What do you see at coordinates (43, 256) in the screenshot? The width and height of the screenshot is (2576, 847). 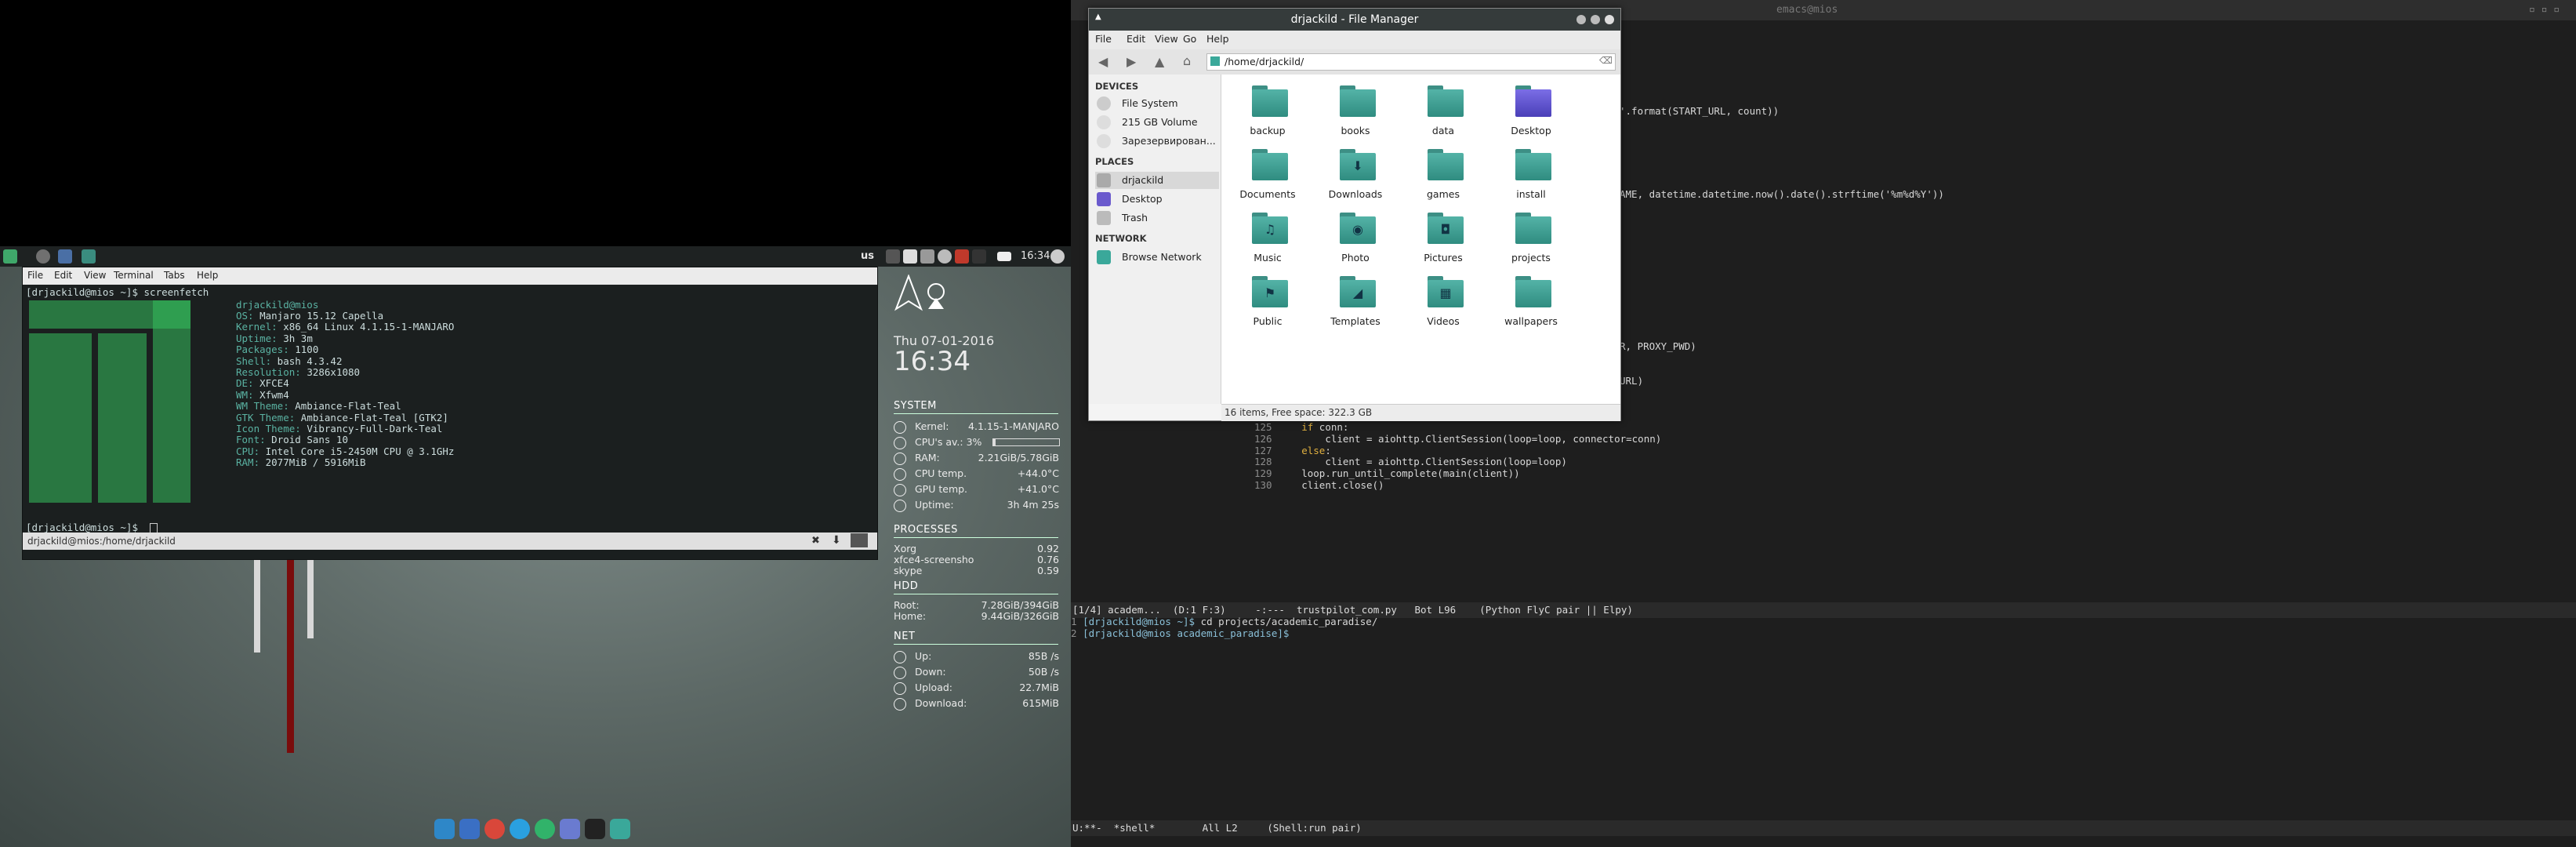 I see `chrome-icon` at bounding box center [43, 256].